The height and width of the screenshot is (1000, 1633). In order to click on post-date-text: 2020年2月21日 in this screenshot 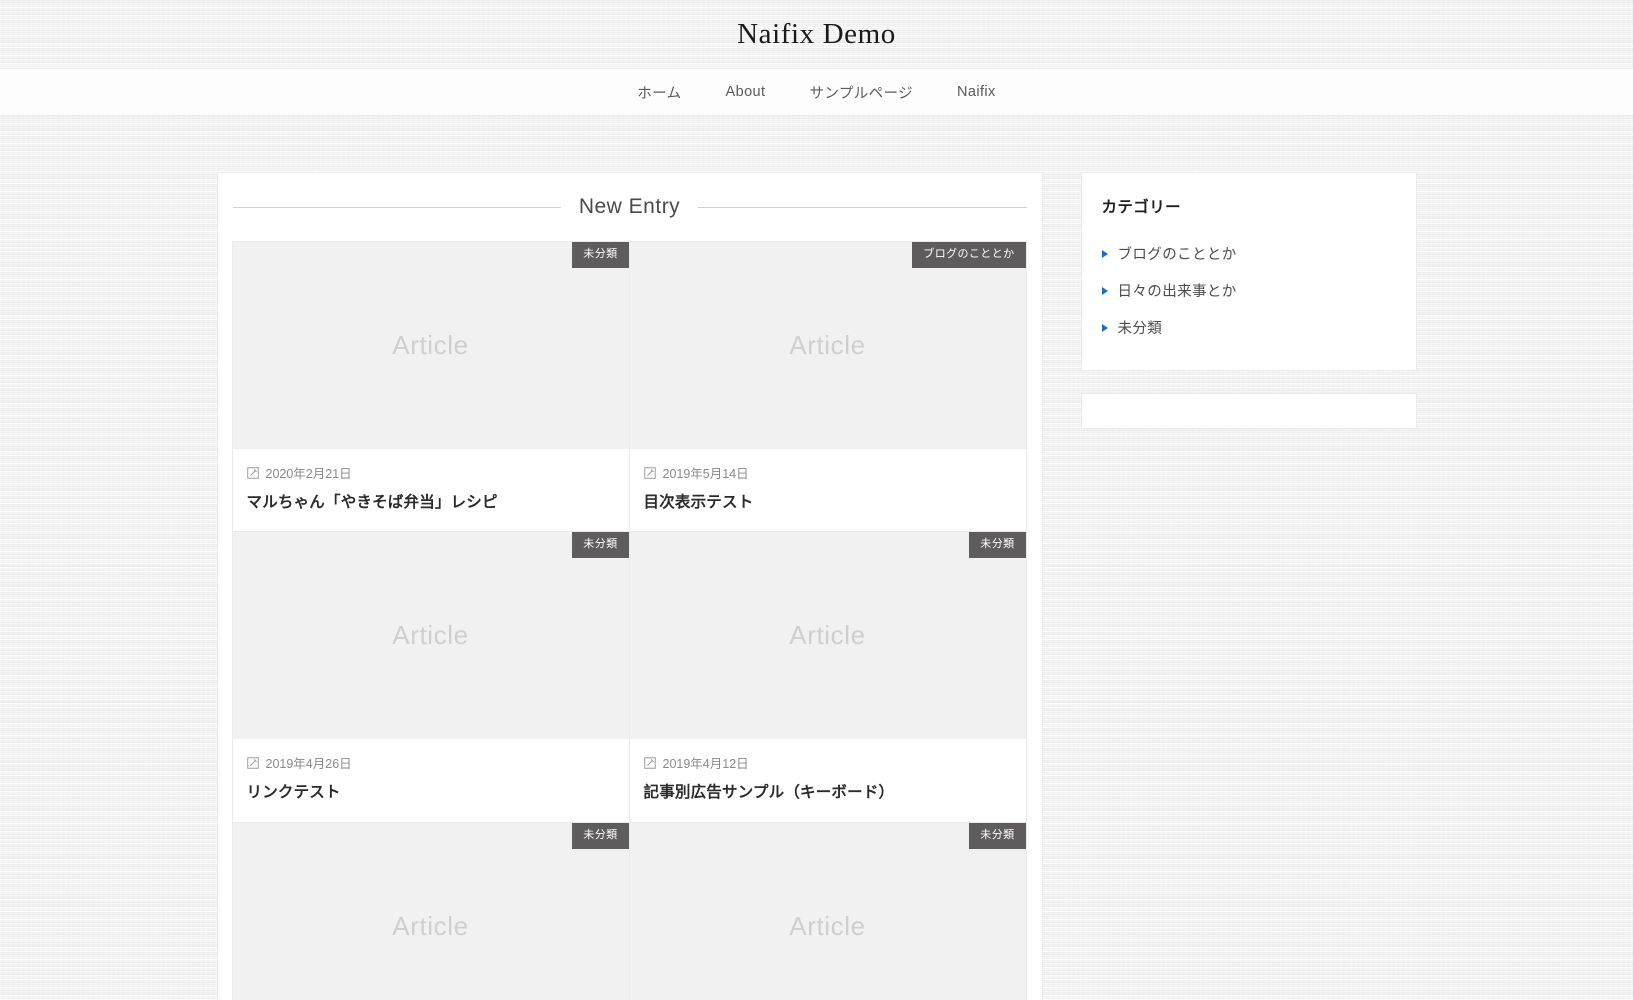, I will do `click(308, 474)`.